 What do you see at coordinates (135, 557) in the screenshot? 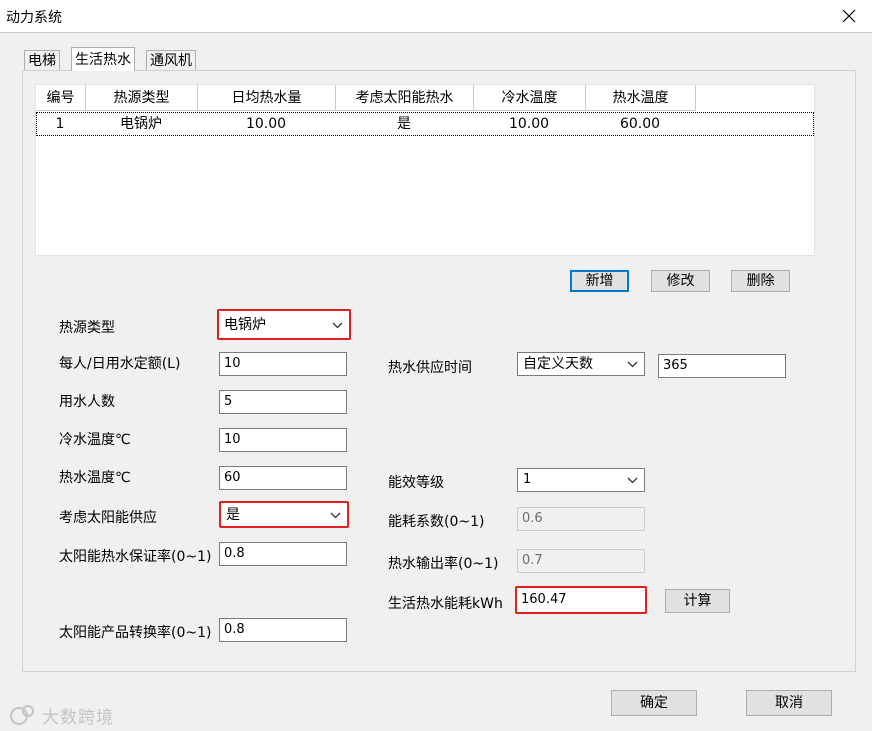
I see `solar-guarantee-label: 太阳能热水保证率(0~1)` at bounding box center [135, 557].